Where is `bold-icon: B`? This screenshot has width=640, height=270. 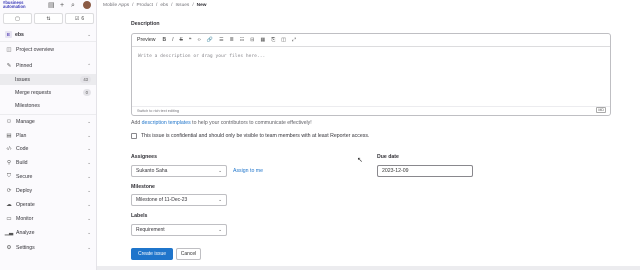
bold-icon: B is located at coordinates (164, 40).